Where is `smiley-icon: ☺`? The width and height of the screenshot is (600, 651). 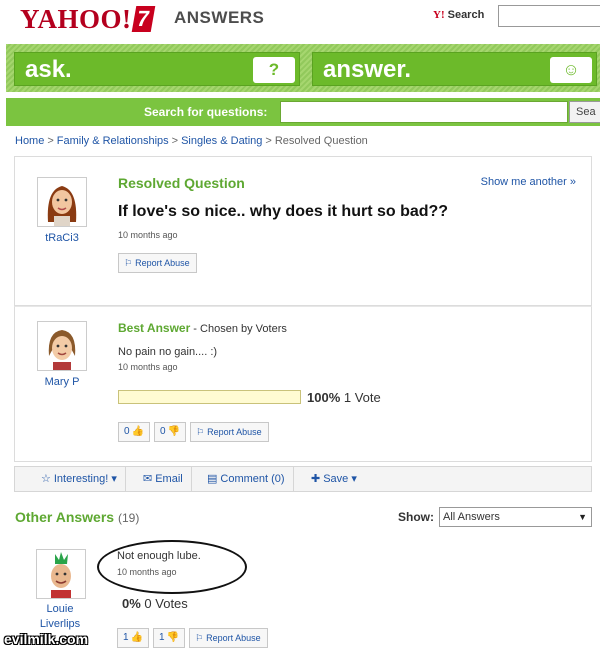
smiley-icon: ☺ is located at coordinates (571, 70).